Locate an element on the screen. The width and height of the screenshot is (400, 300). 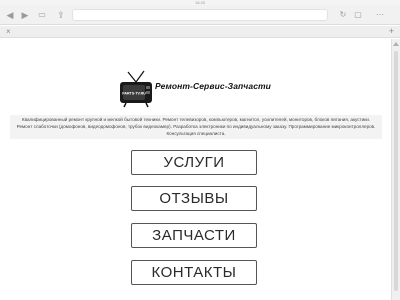
scroll-thumb is located at coordinates (396, 171).